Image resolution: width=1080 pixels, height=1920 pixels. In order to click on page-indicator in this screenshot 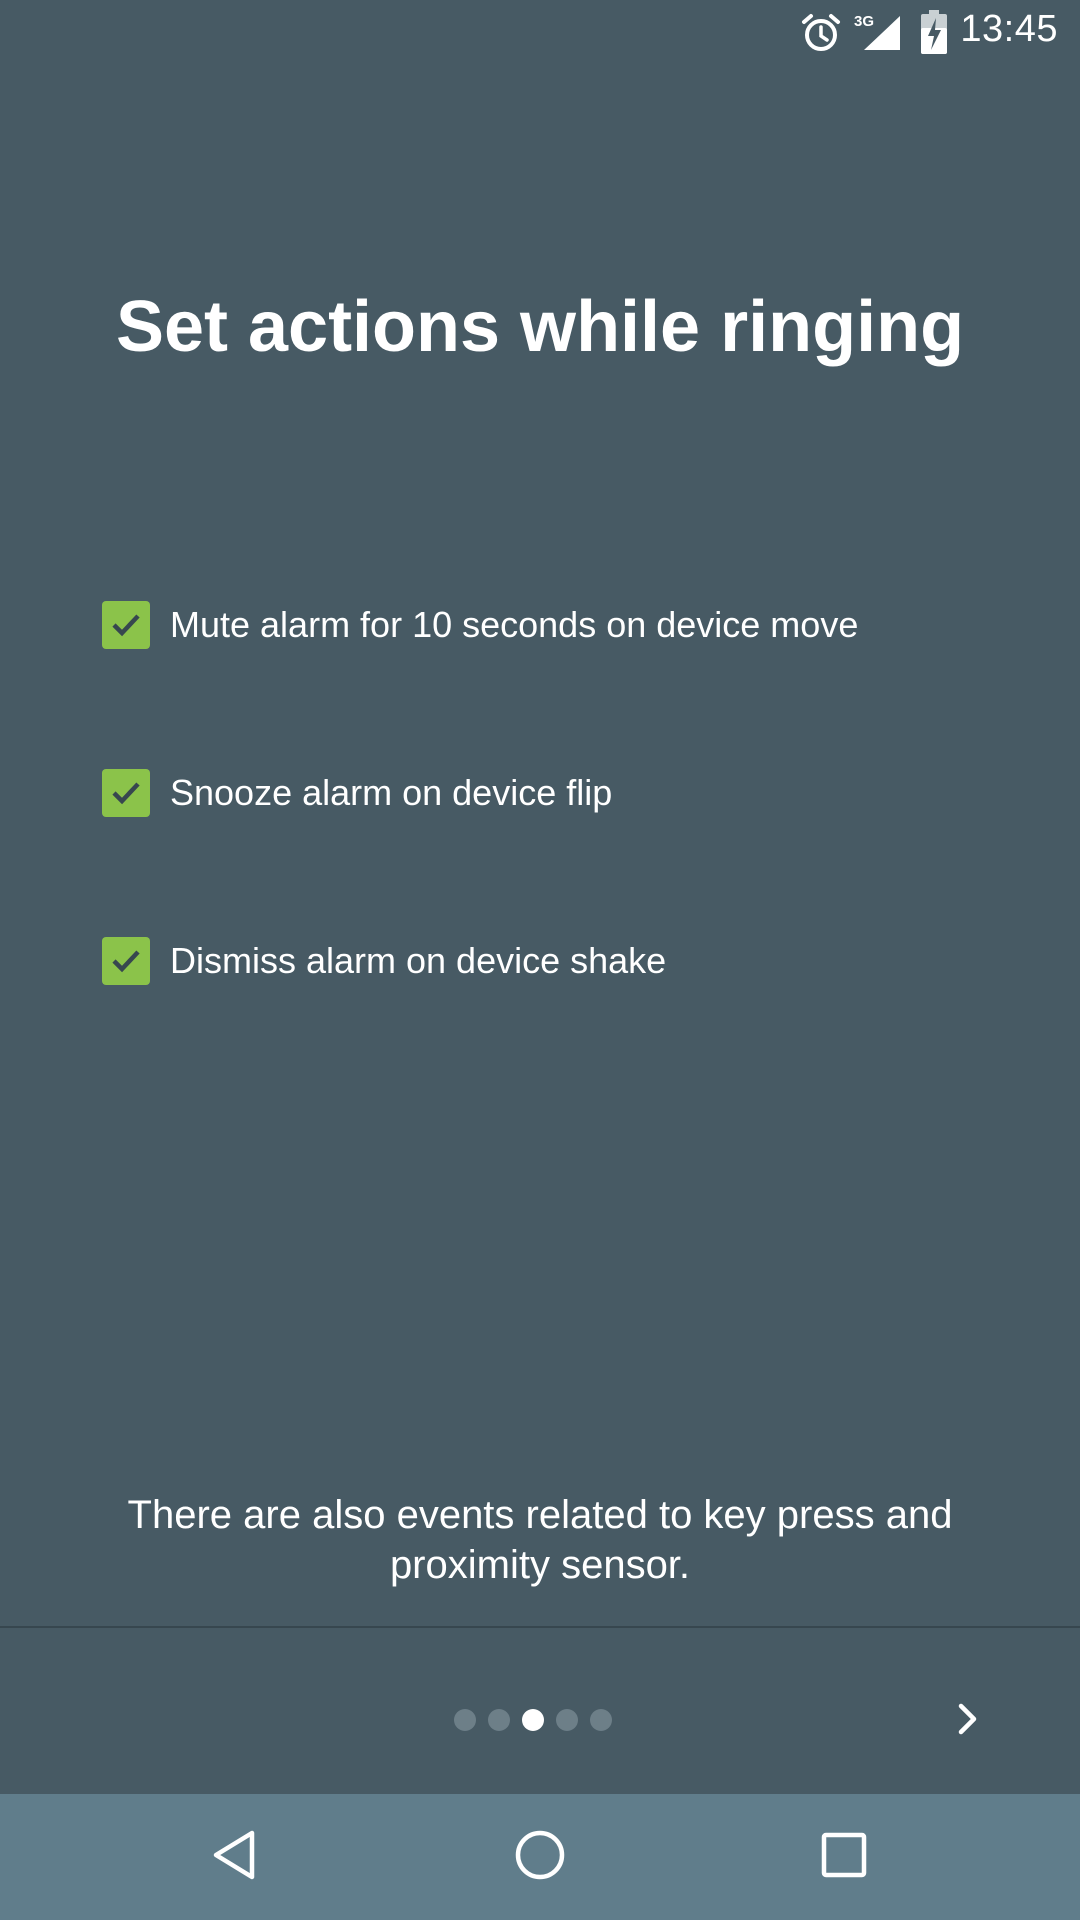, I will do `click(533, 1720)`.